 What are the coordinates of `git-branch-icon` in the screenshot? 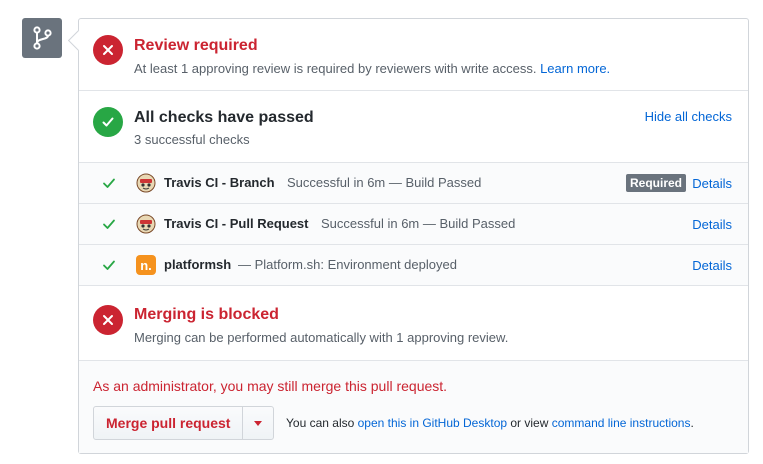 It's located at (42, 38).